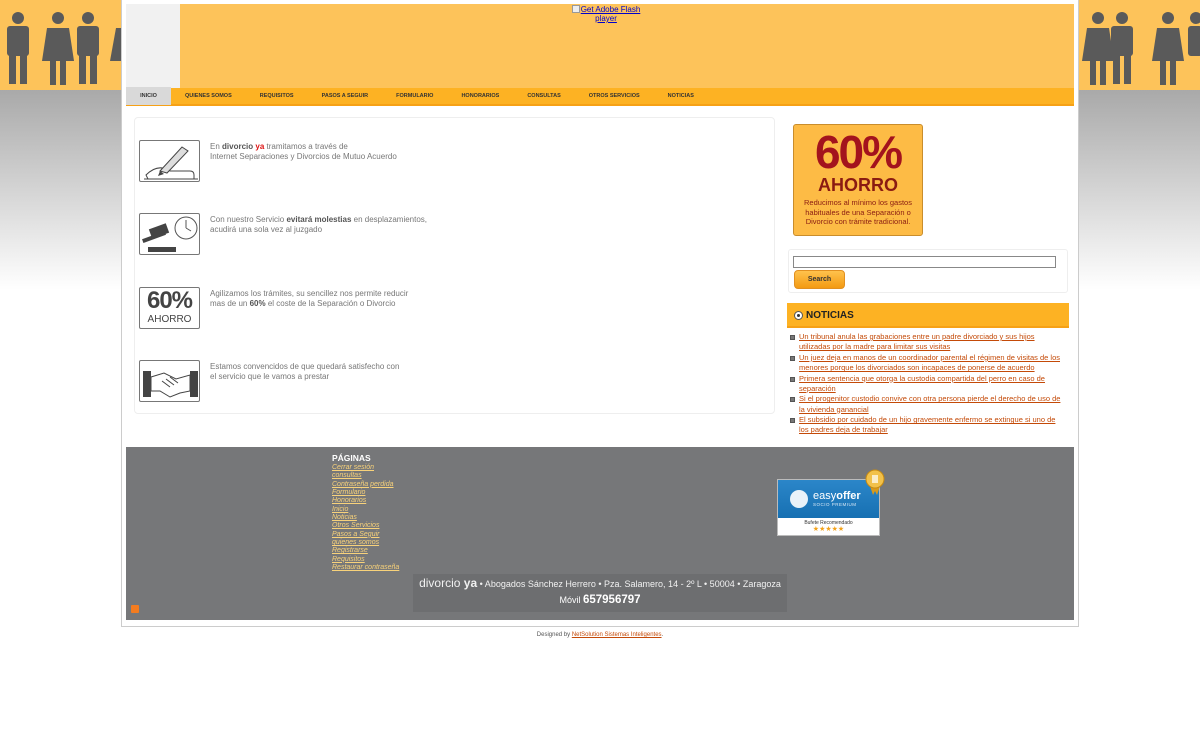 Image resolution: width=1200 pixels, height=750 pixels. Describe the element at coordinates (135, 609) in the screenshot. I see `rss-icon` at that location.